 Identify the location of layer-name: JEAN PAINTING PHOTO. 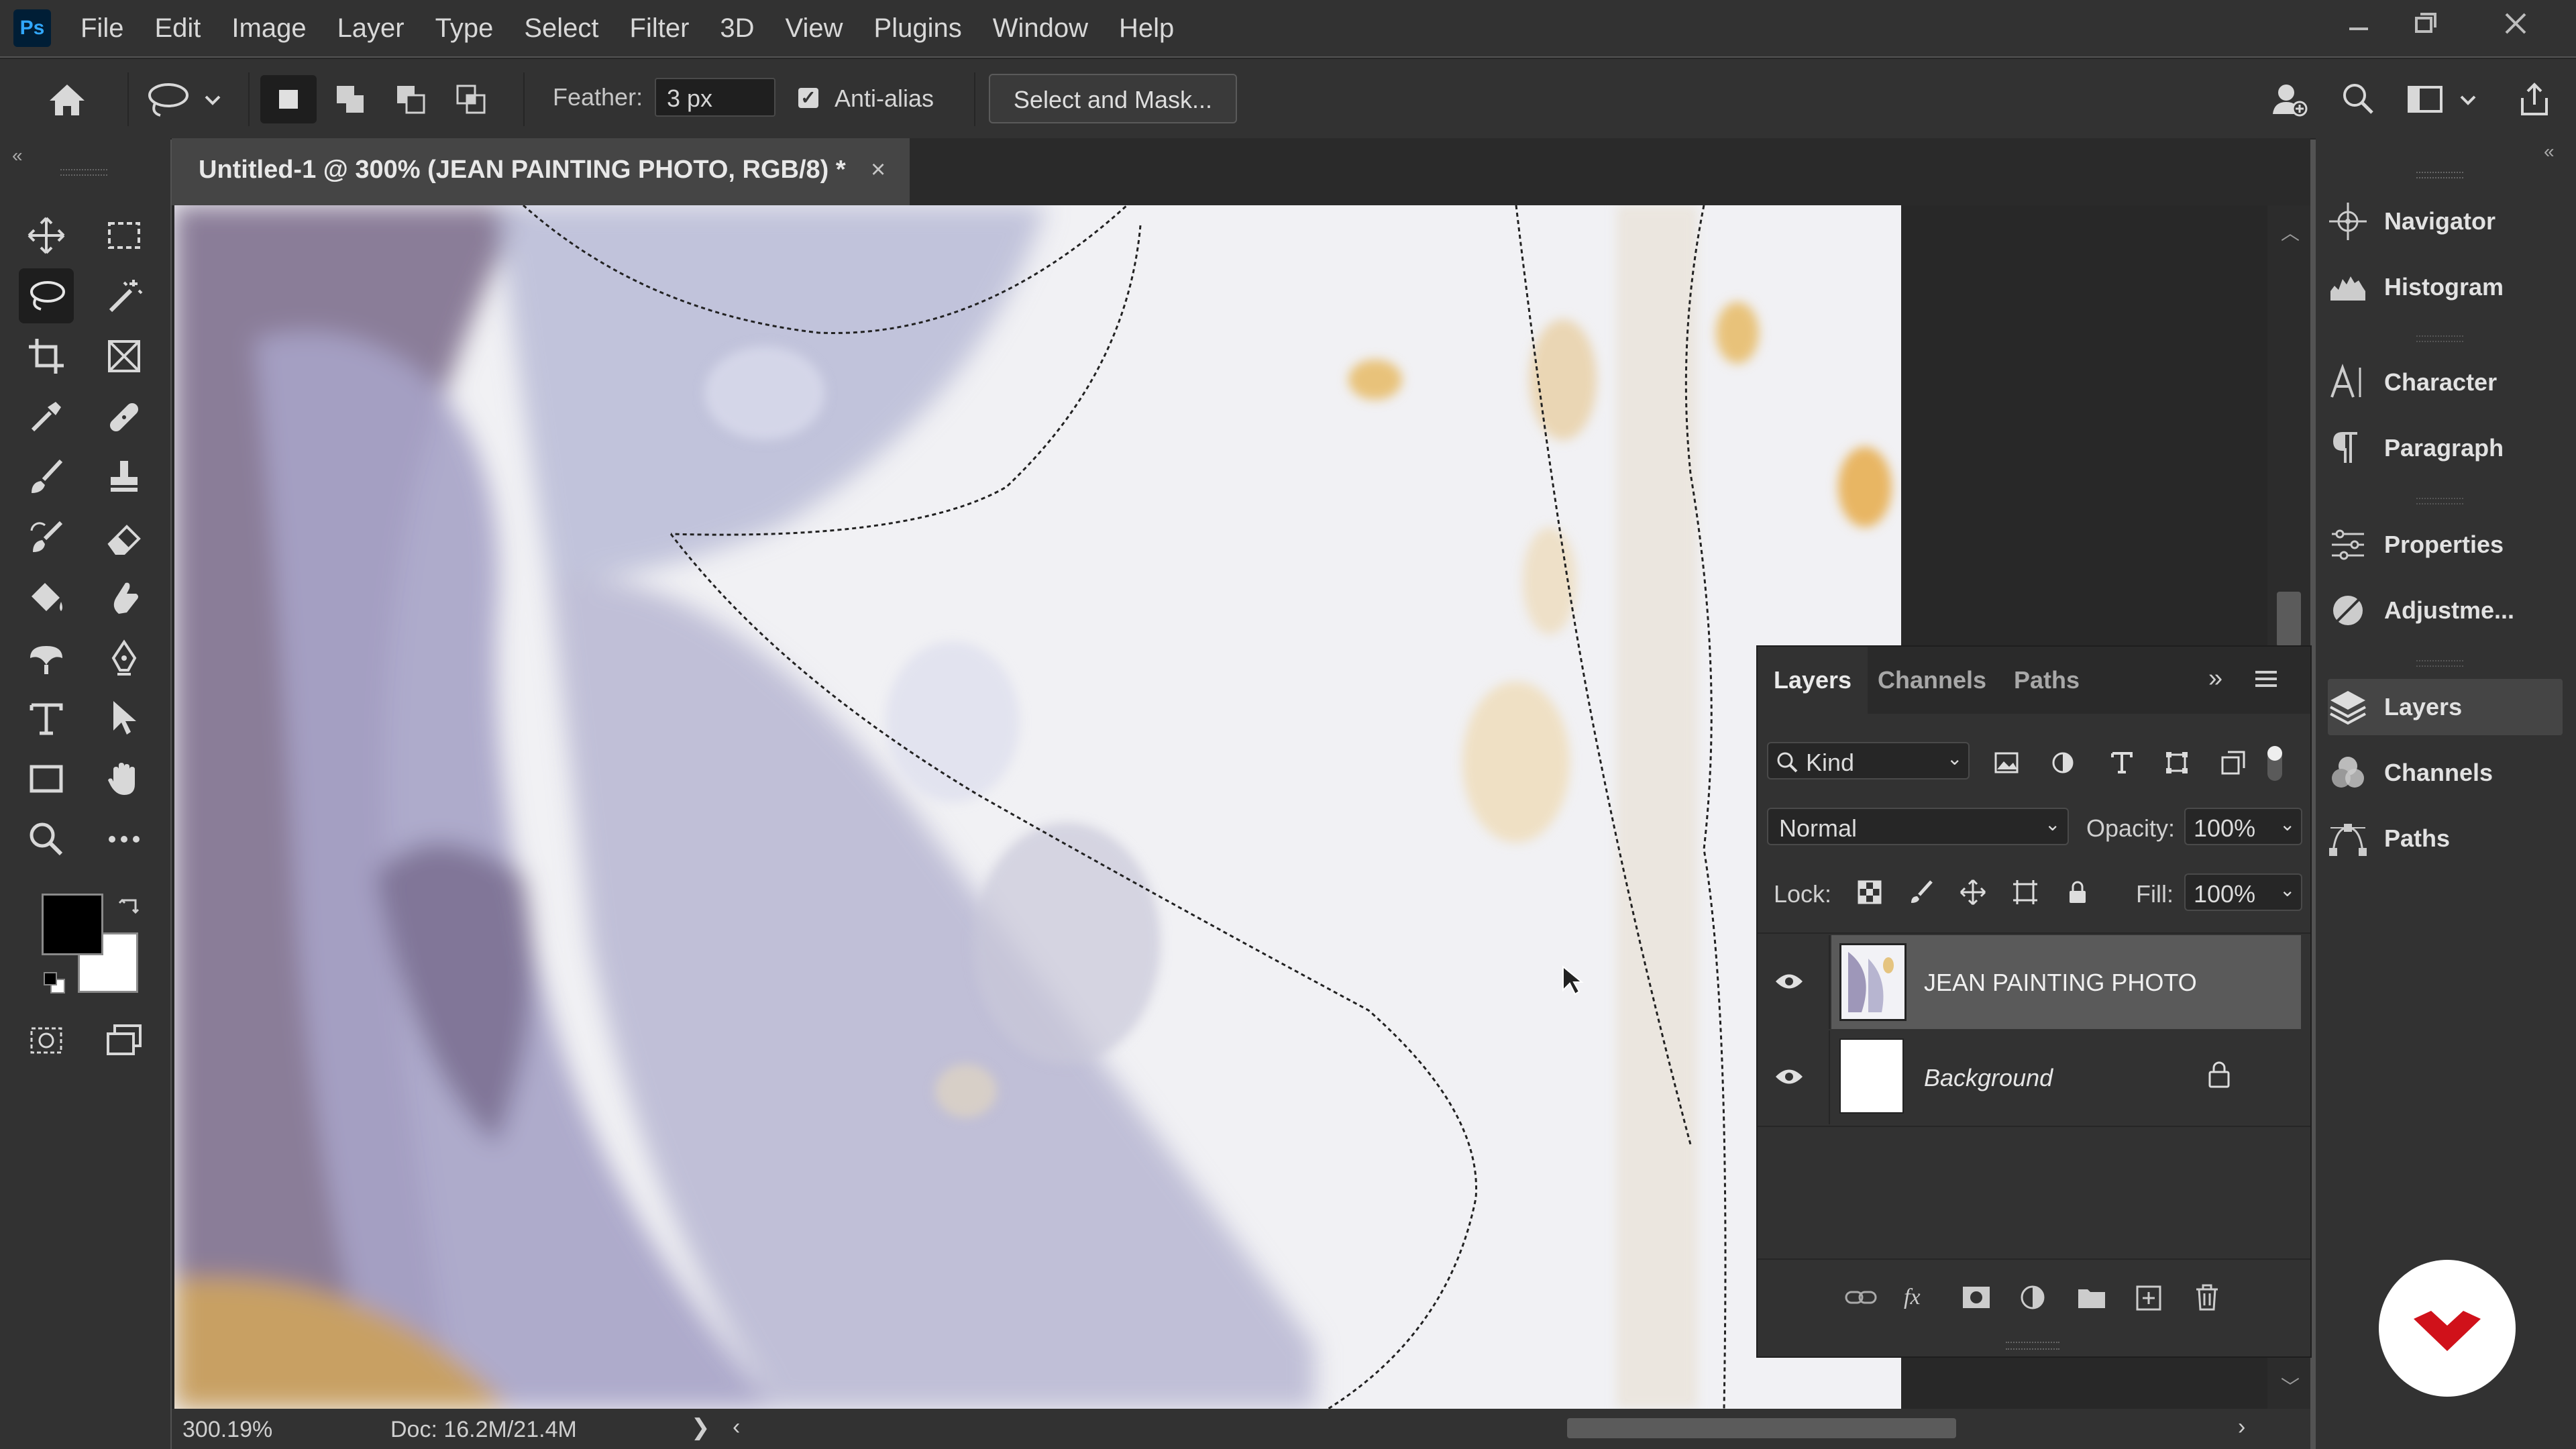
(2060, 983).